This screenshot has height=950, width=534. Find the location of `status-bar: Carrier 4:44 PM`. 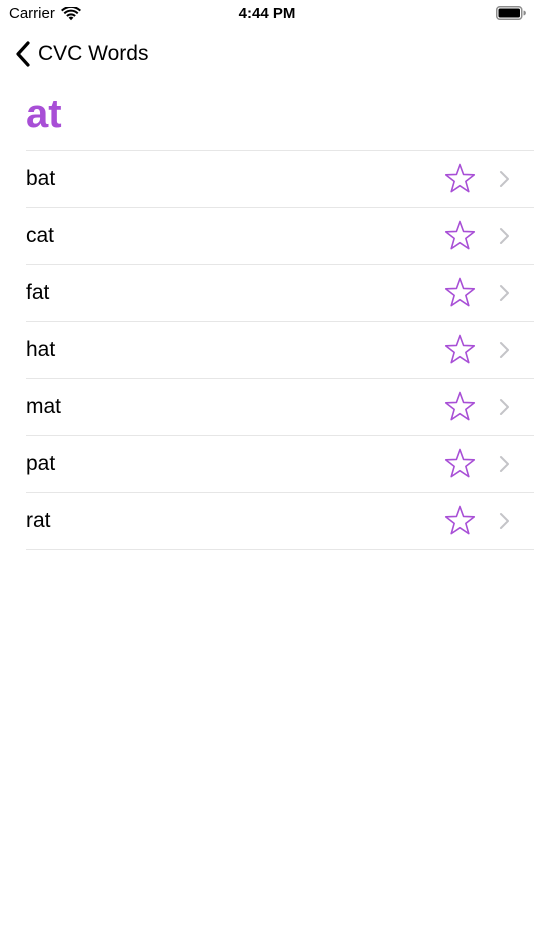

status-bar: Carrier 4:44 PM is located at coordinates (267, 14).